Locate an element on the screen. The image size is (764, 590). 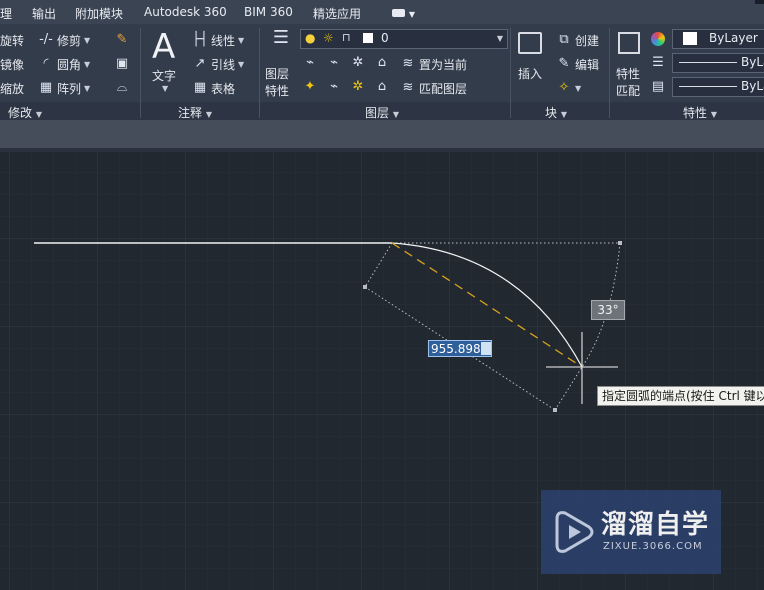
lineweight-value: ByLa is located at coordinates (752, 86).